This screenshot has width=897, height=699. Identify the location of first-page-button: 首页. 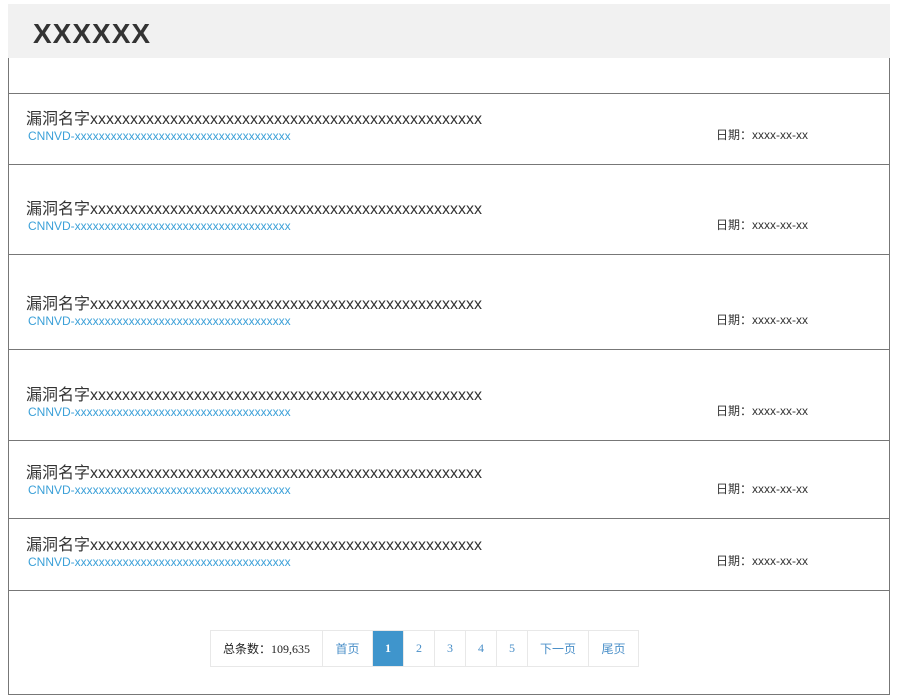
(347, 648).